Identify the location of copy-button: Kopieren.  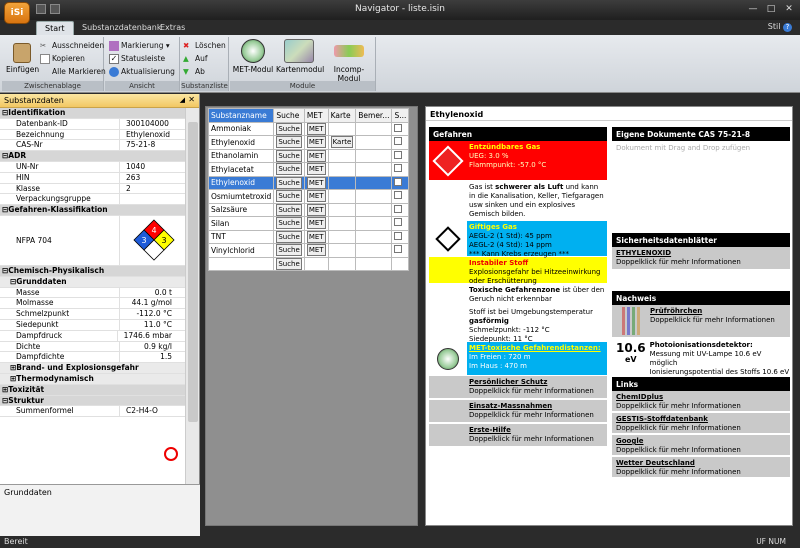
(62, 59).